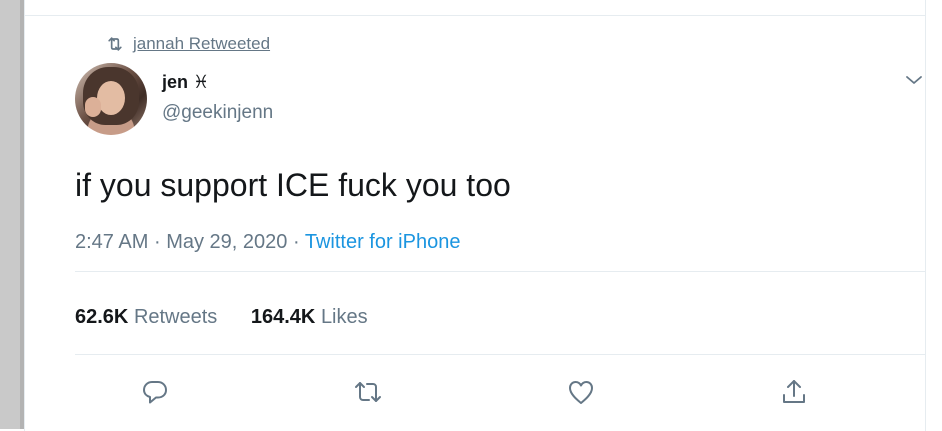 The height and width of the screenshot is (431, 942). I want to click on avatar-hand, so click(93, 107).